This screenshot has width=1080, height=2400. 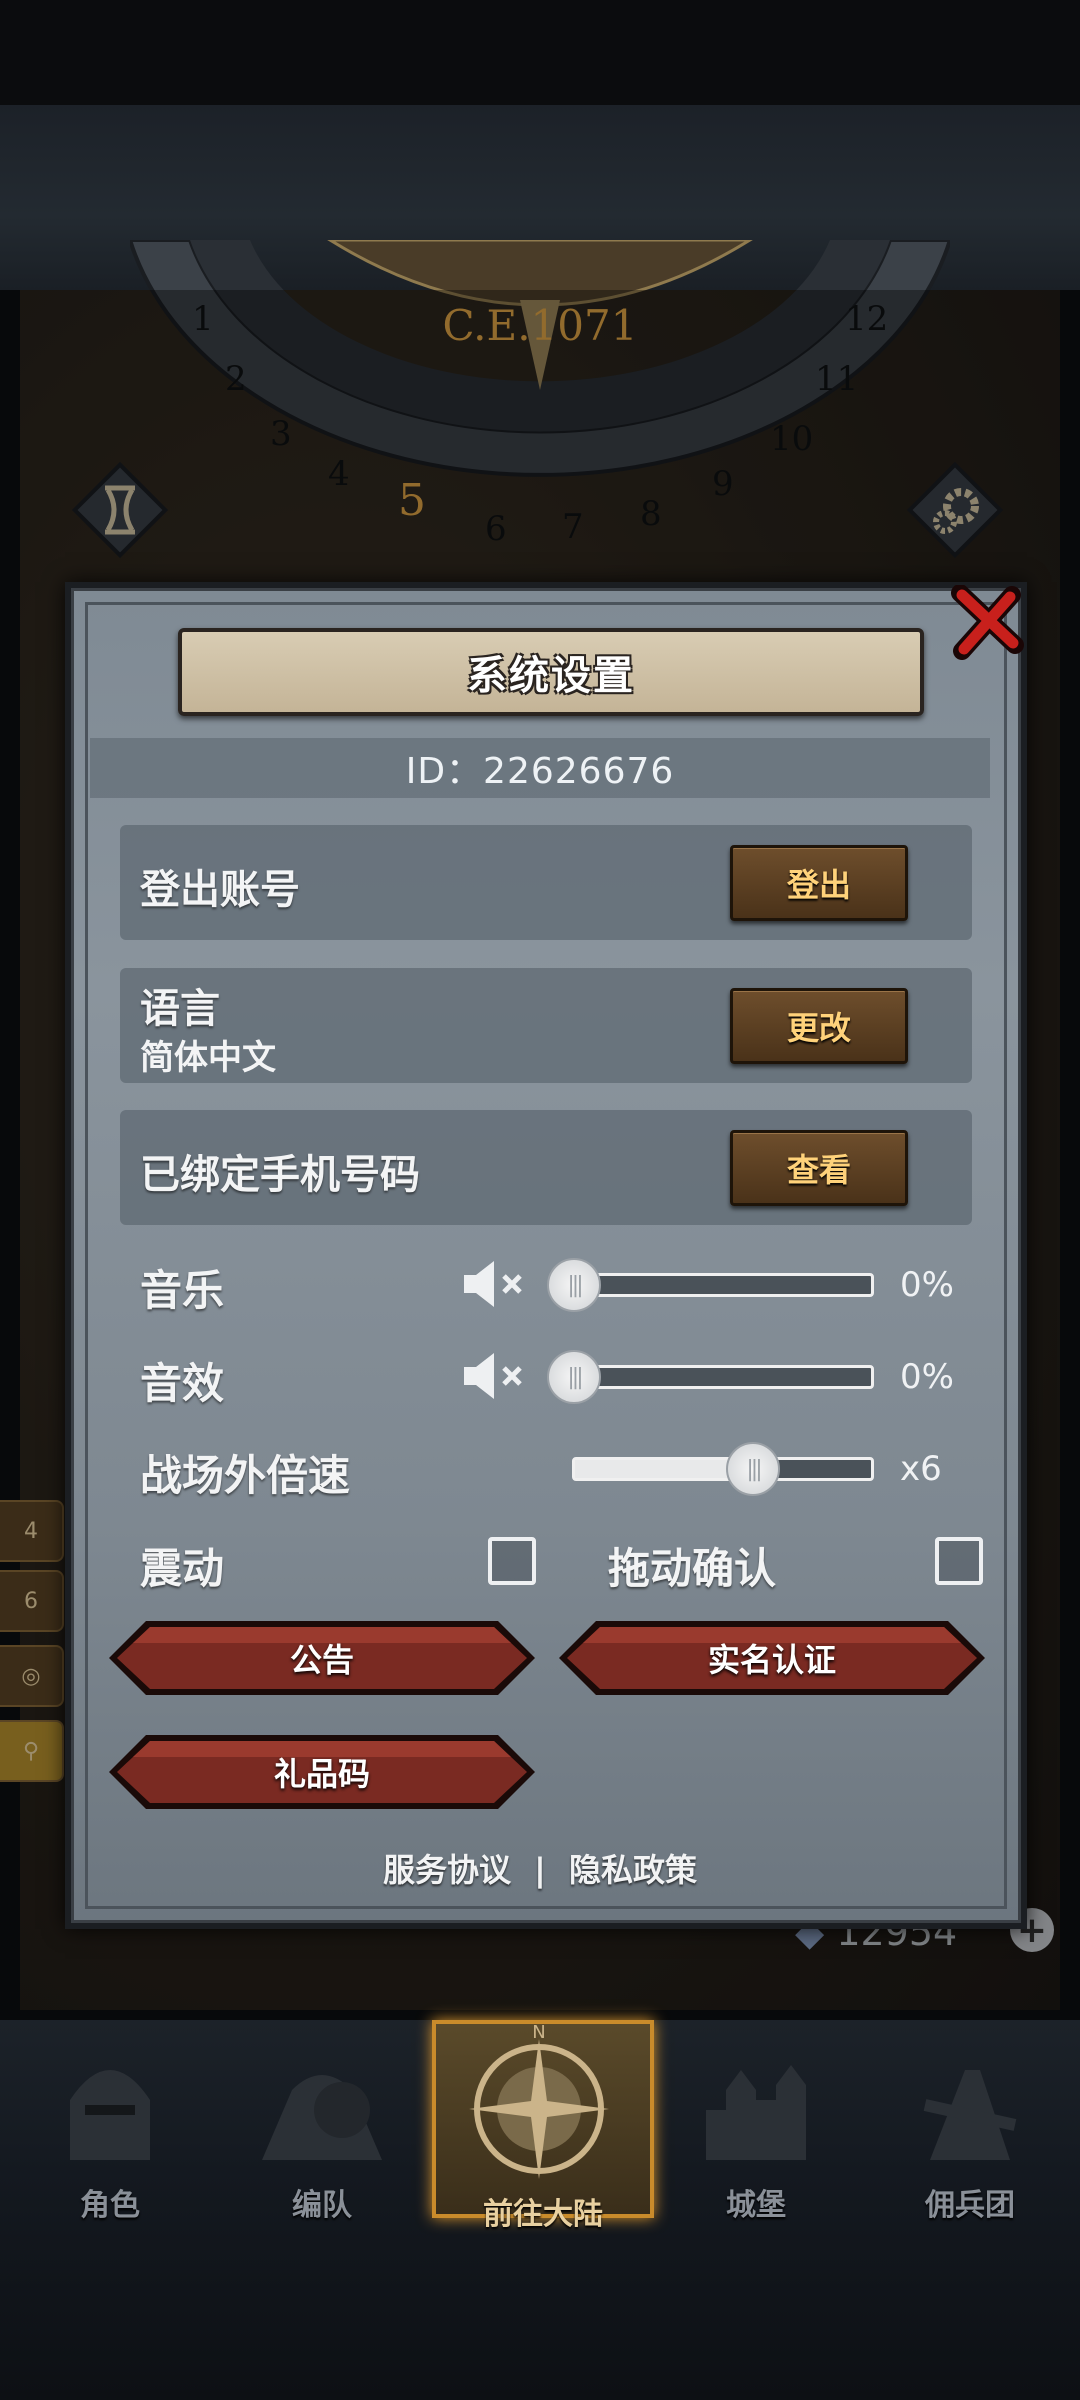 What do you see at coordinates (543, 2214) in the screenshot?
I see `nav-continent-label: 前往大陆` at bounding box center [543, 2214].